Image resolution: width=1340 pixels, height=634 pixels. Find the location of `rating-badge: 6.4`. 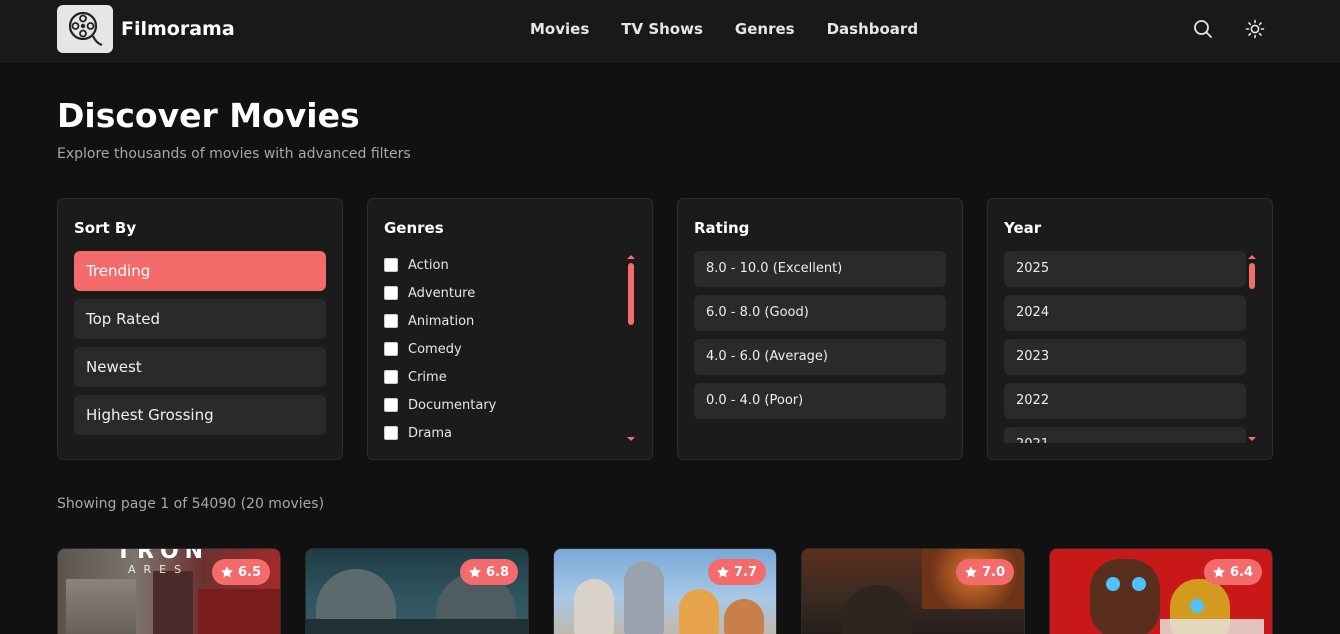

rating-badge: 6.4 is located at coordinates (1232, 572).